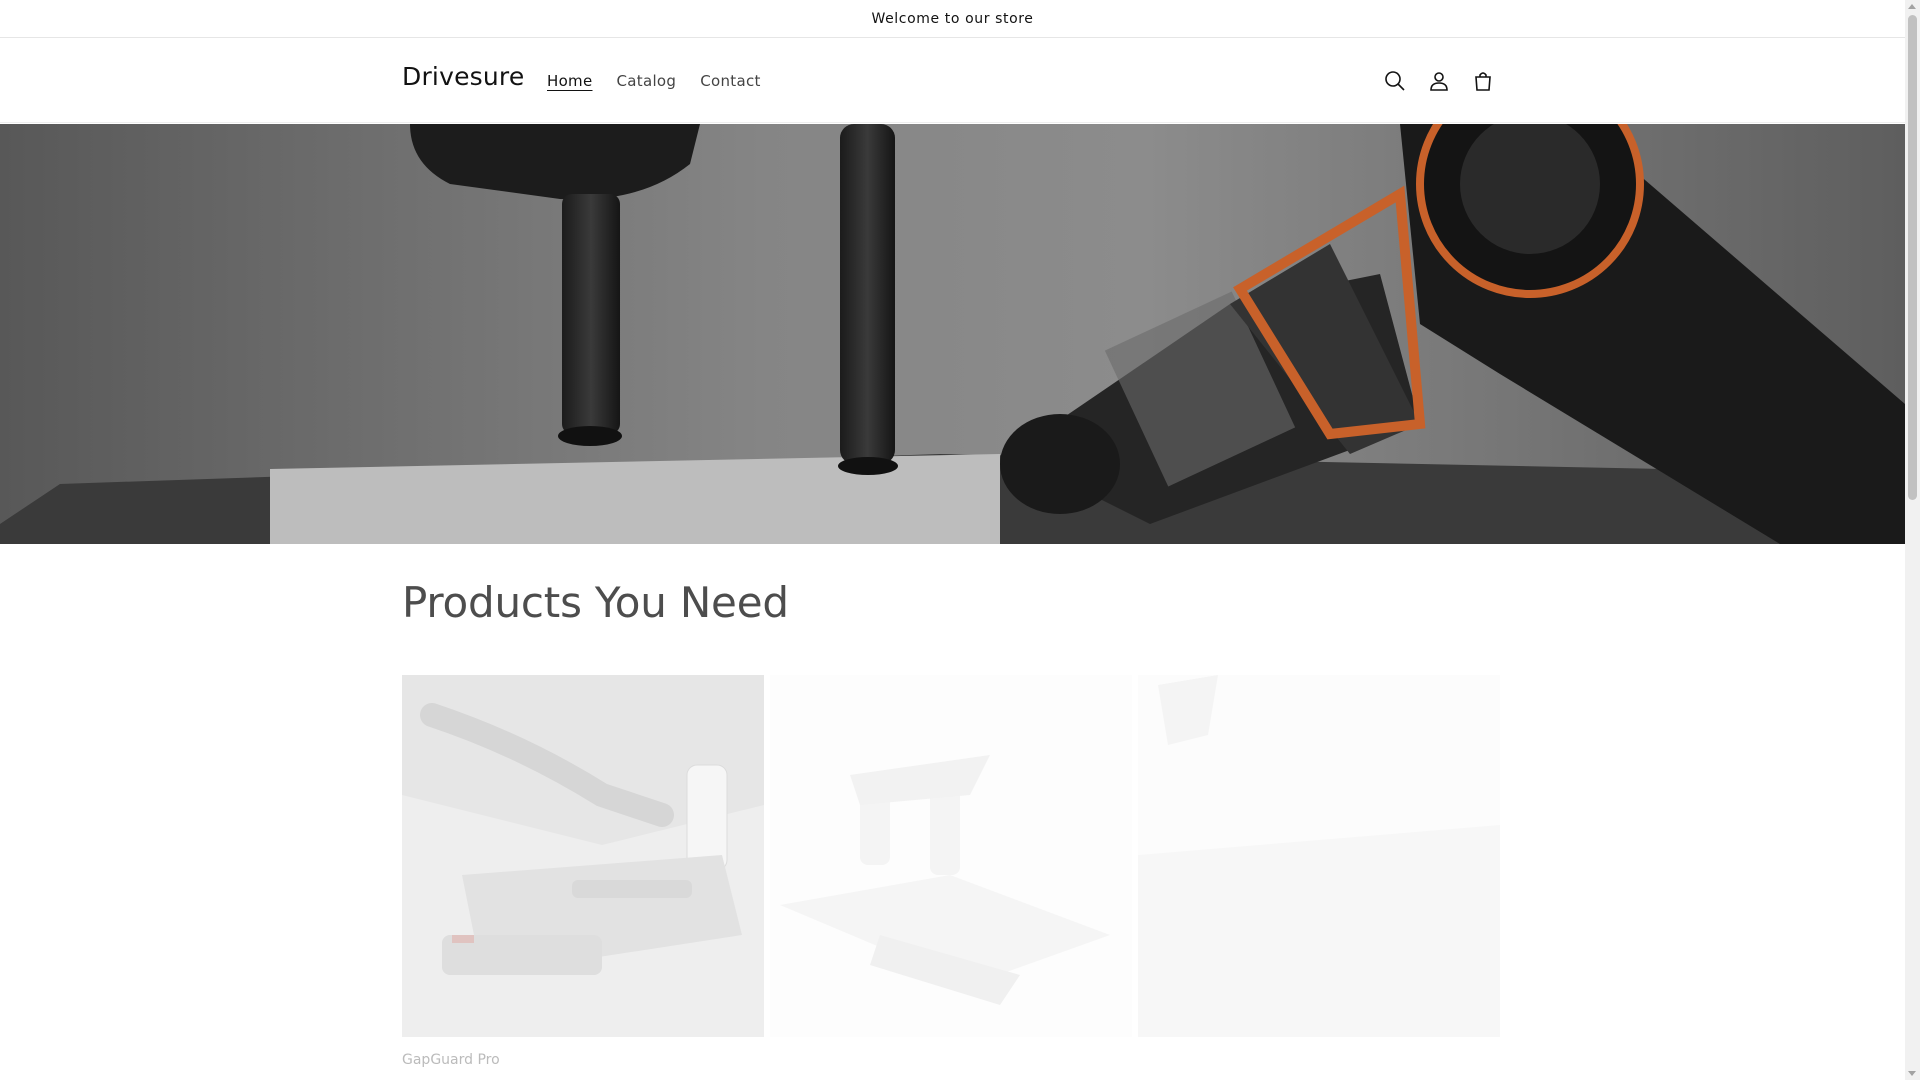  I want to click on section-heading: Products You Need, so click(595, 602).